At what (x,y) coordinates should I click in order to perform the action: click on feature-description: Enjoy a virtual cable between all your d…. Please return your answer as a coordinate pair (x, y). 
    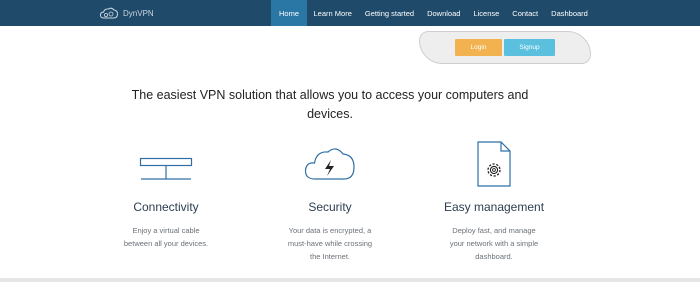
    Looking at the image, I should click on (166, 237).